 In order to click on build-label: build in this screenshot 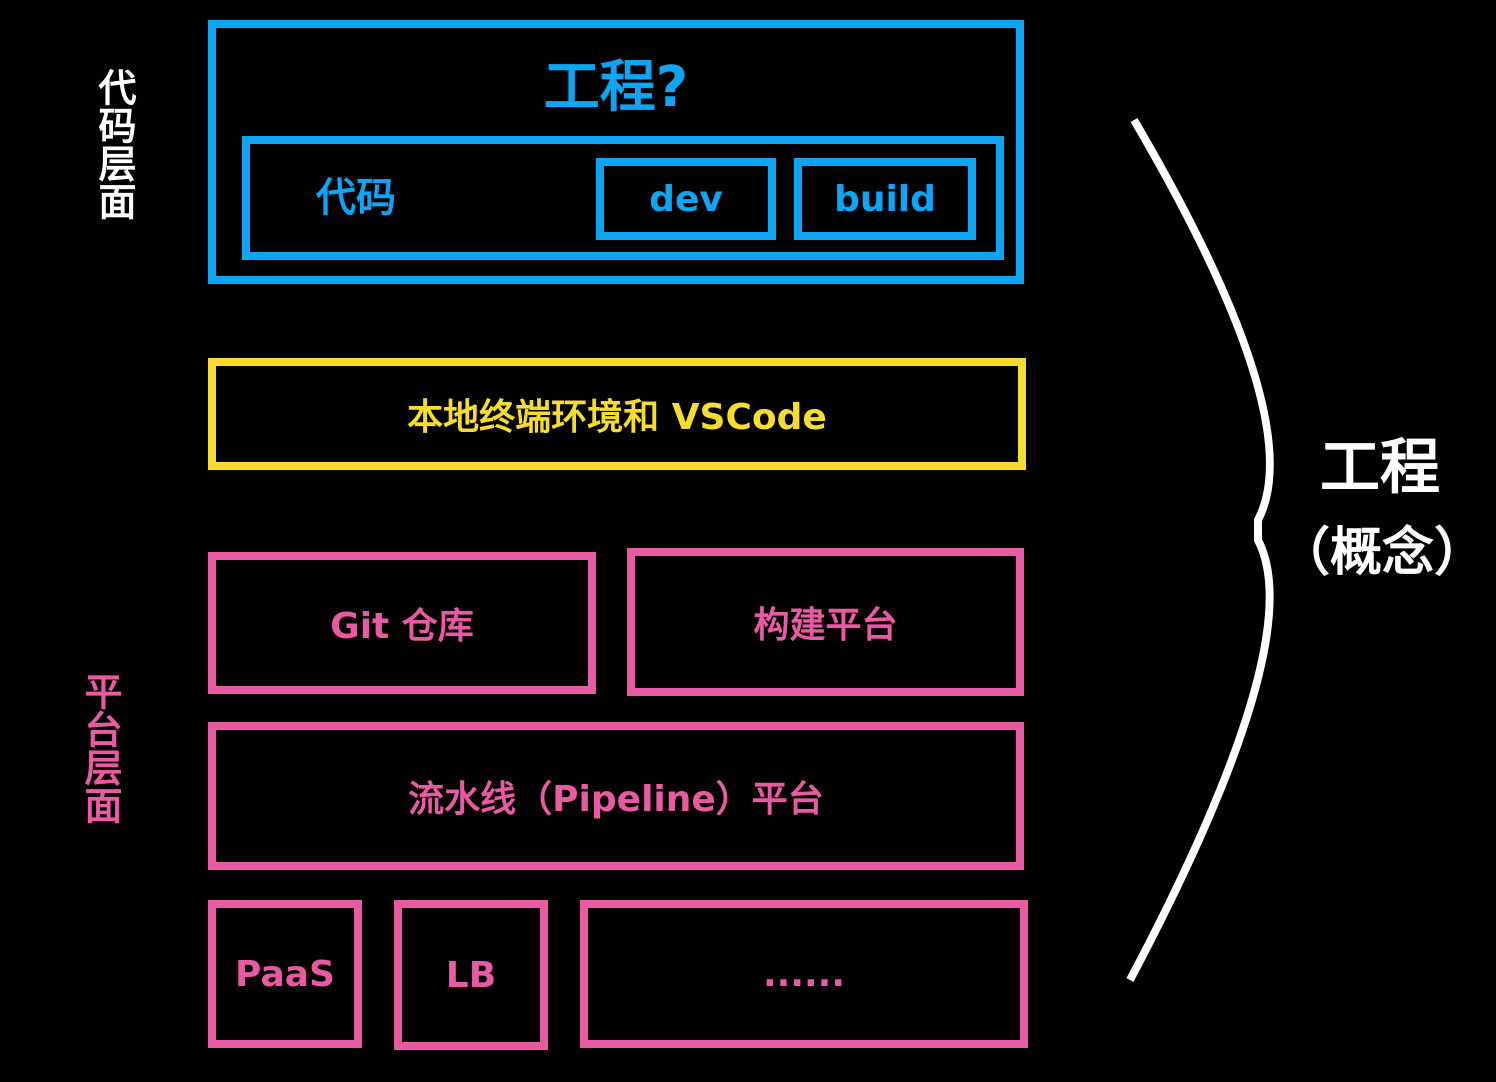, I will do `click(885, 199)`.